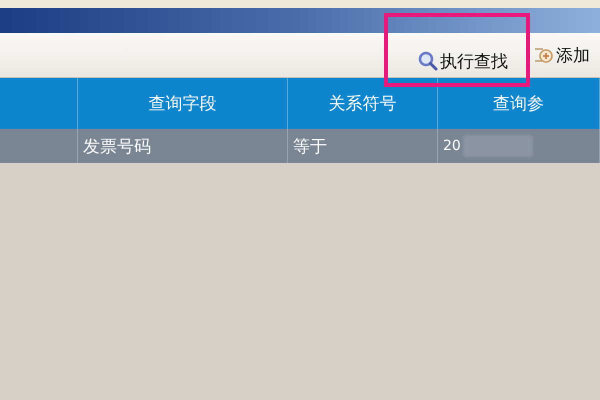 The image size is (600, 400). Describe the element at coordinates (452, 146) in the screenshot. I see `table-cell: 20` at that location.